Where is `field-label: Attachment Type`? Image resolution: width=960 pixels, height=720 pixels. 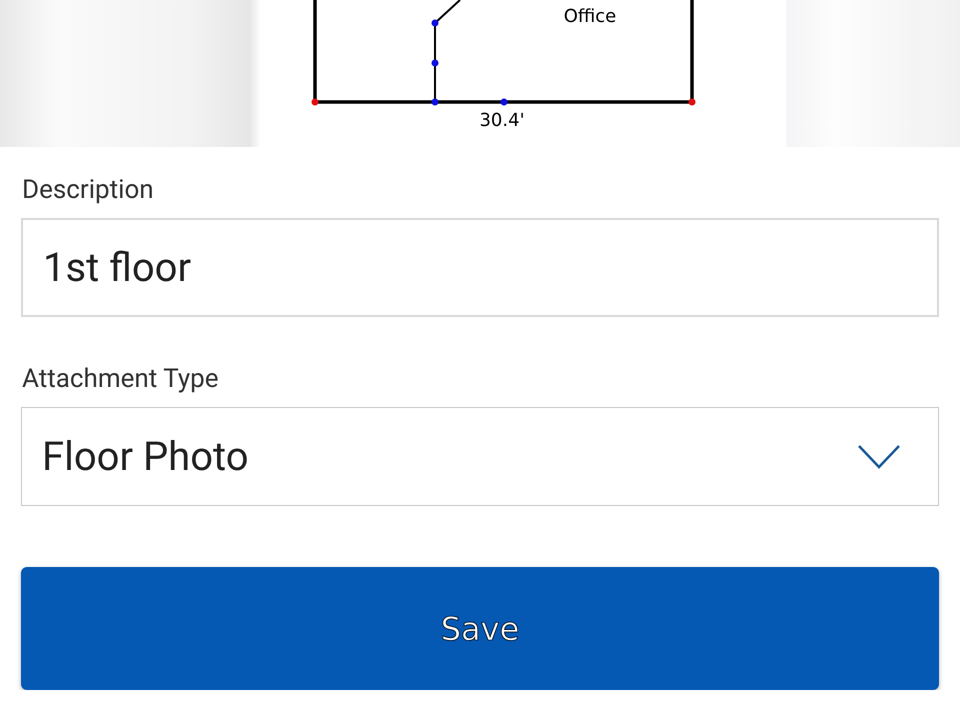 field-label: Attachment Type is located at coordinates (121, 379).